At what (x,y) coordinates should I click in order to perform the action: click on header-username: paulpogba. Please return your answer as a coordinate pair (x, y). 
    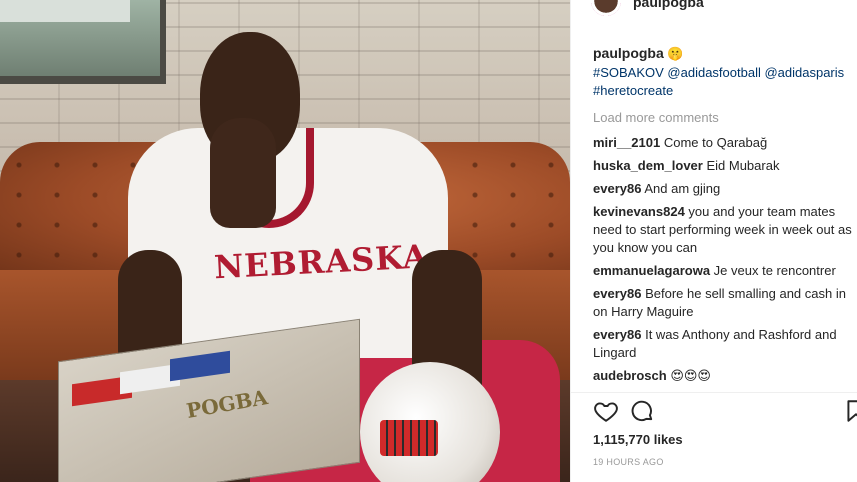
    Looking at the image, I should click on (668, 5).